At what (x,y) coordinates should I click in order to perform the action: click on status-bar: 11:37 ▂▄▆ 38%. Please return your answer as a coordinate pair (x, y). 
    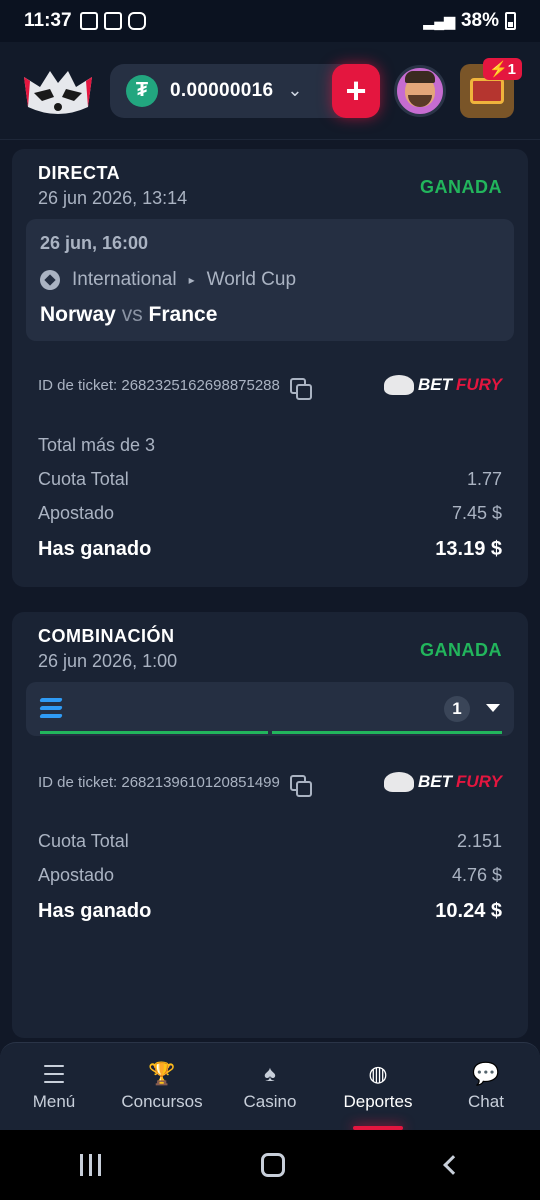
    Looking at the image, I should click on (270, 21).